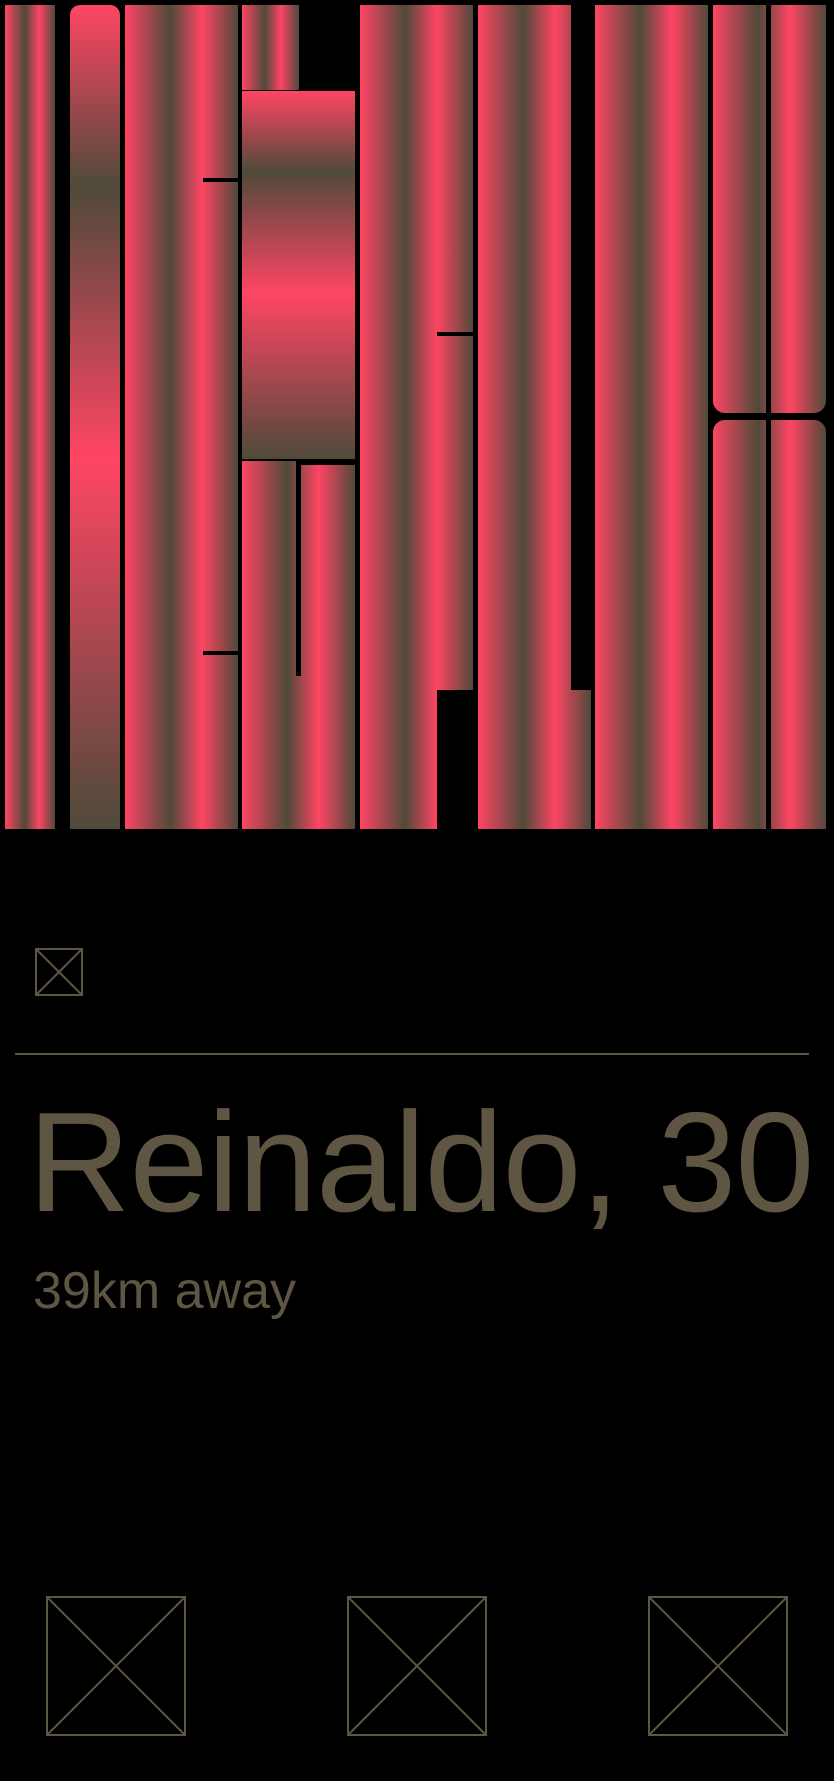 This screenshot has height=1781, width=834. I want to click on action-button-center-icon, so click(417, 1666).